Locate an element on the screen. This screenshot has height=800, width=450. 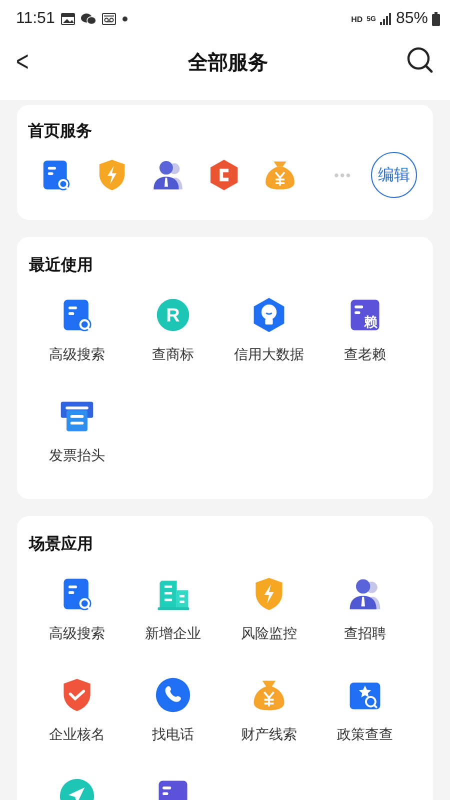
page-title: 全部服务 is located at coordinates (227, 63).